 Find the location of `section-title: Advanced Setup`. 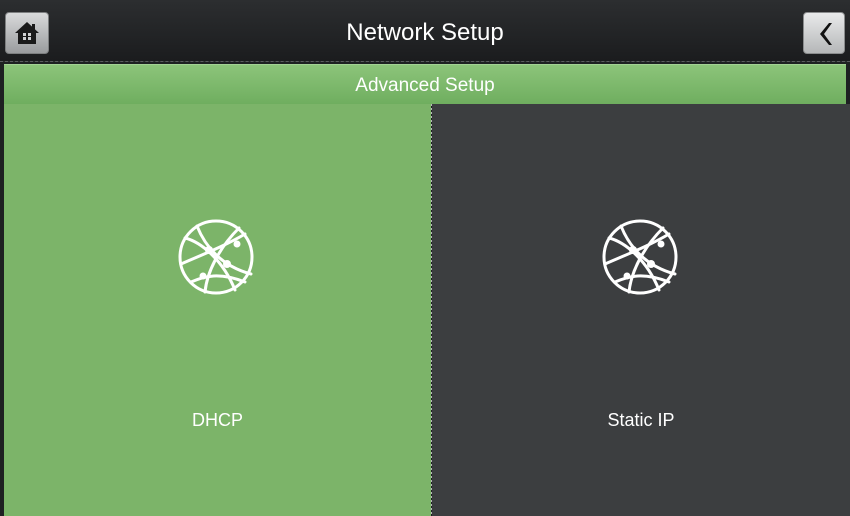

section-title: Advanced Setup is located at coordinates (425, 85).